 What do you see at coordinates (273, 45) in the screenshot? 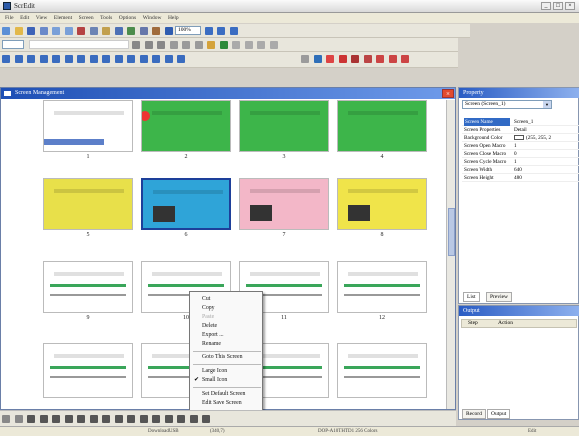
I see `ungroup-icon` at bounding box center [273, 45].